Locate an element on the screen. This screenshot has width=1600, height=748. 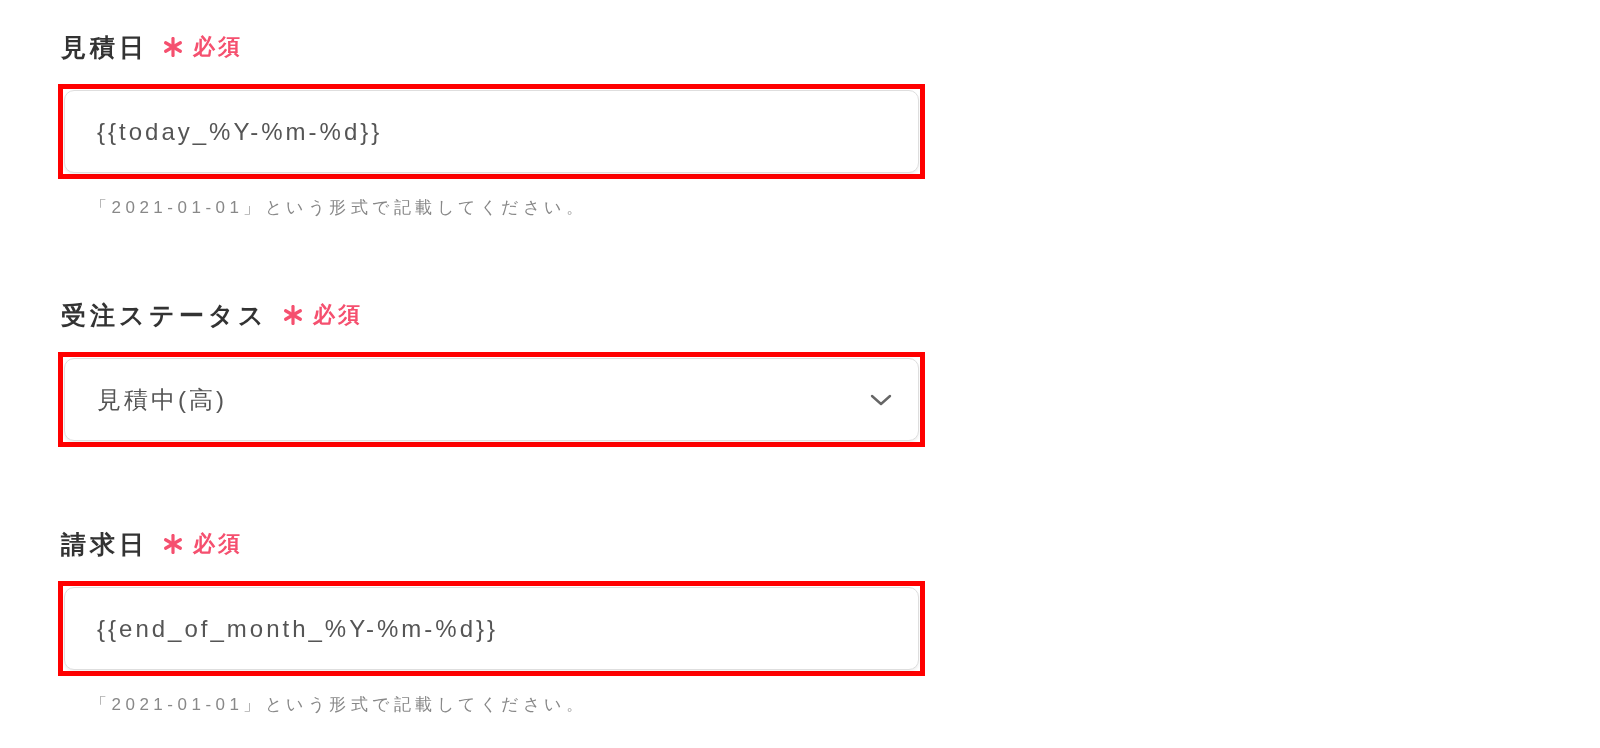
status-select: 見積中(高) is located at coordinates (491, 399).